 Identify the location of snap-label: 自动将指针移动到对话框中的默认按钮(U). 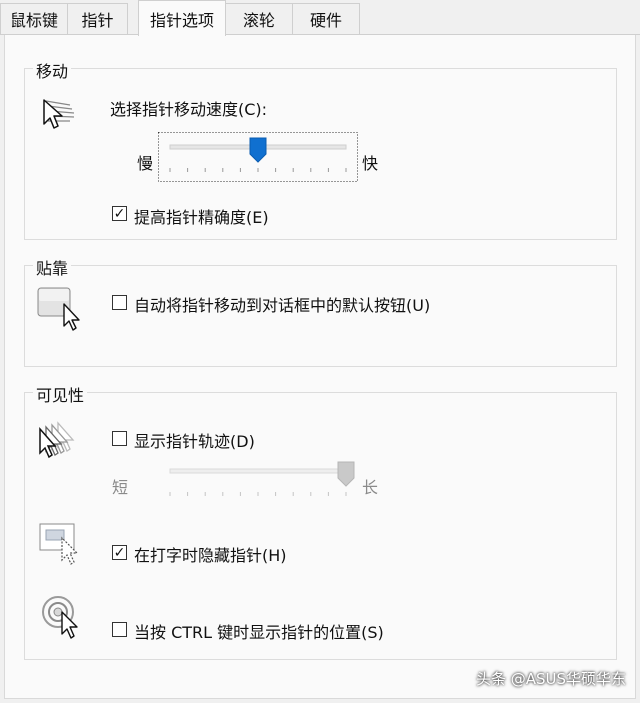
(282, 304).